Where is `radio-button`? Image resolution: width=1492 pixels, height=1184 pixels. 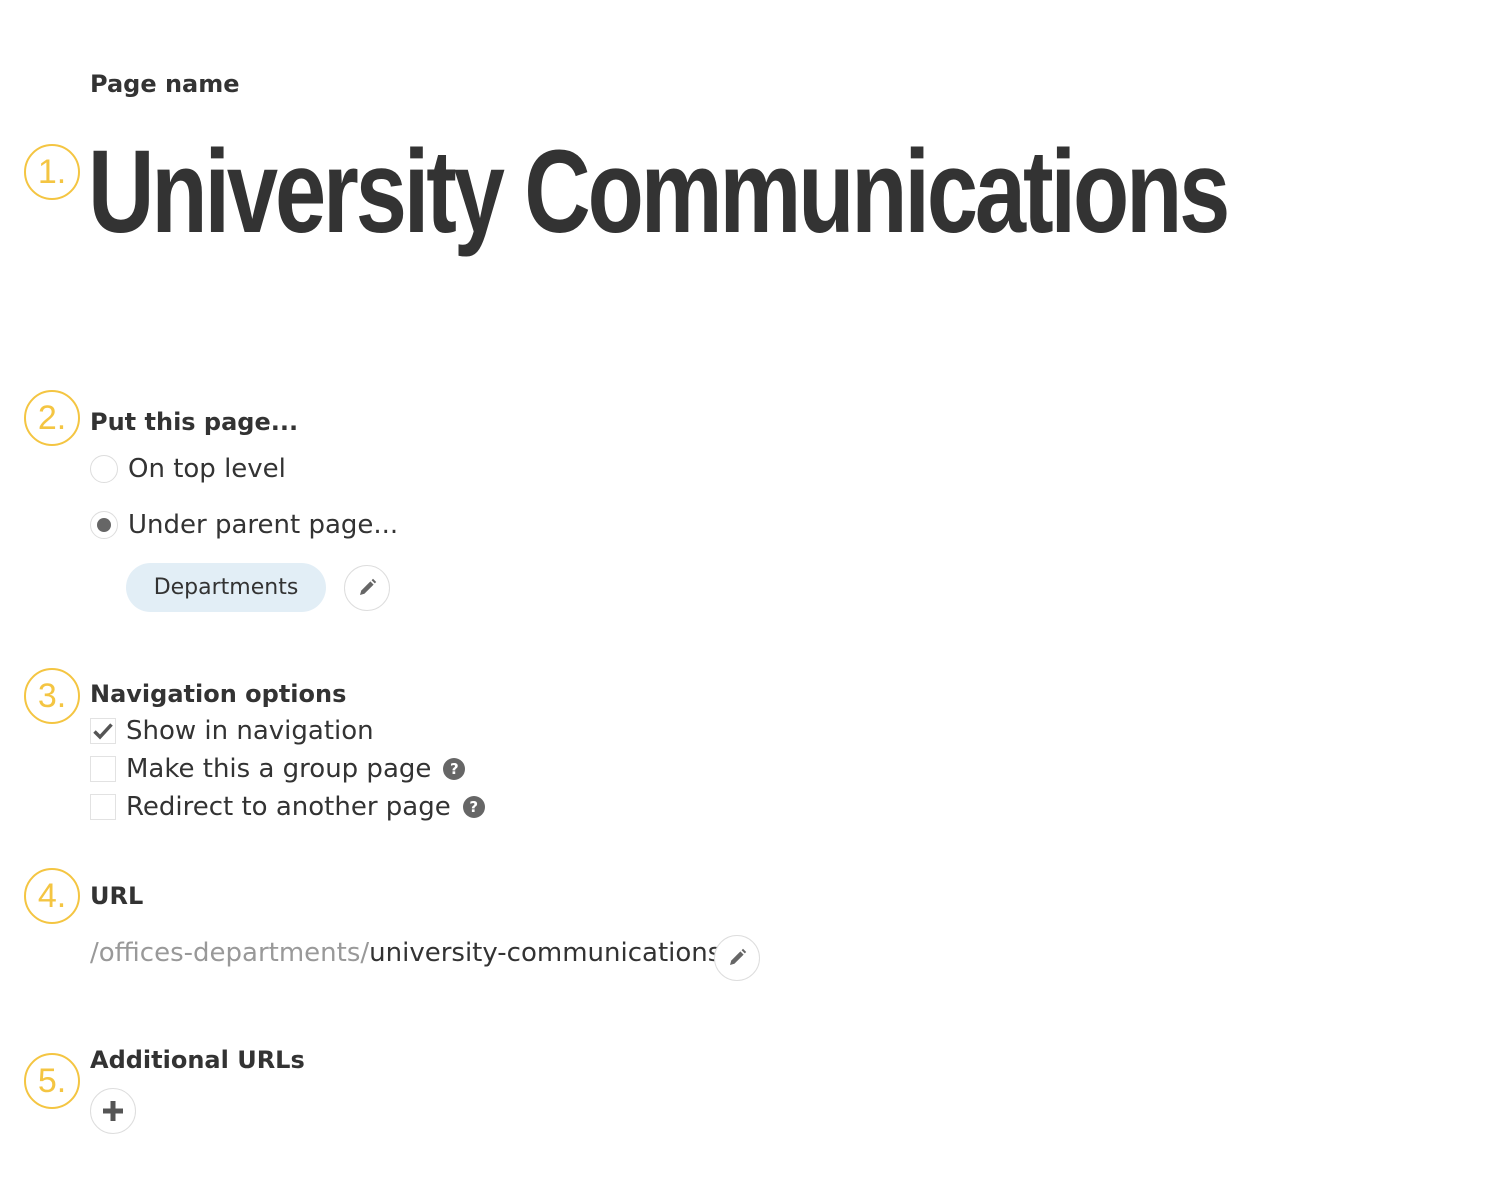
radio-button is located at coordinates (104, 469).